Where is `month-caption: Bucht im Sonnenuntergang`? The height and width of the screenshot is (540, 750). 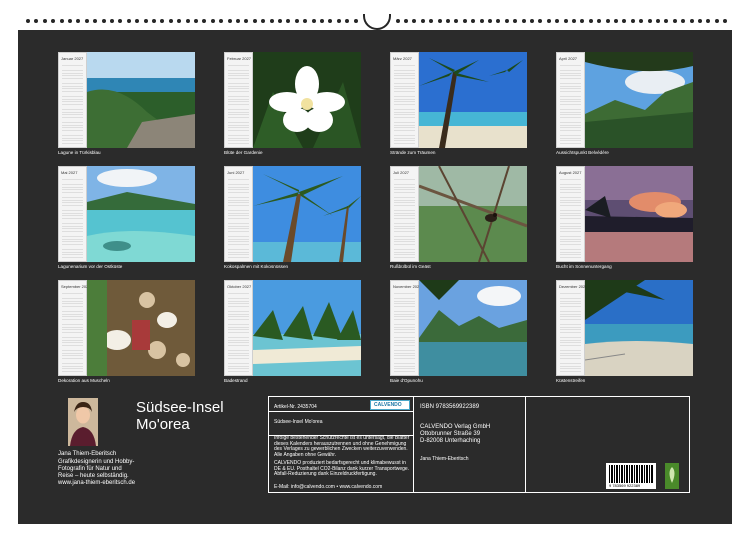
month-caption: Bucht im Sonnenuntergang is located at coordinates (584, 266).